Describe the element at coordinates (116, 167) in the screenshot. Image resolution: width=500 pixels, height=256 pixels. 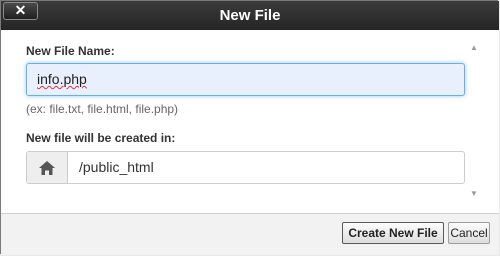
I see `location-path: /public_html` at that location.